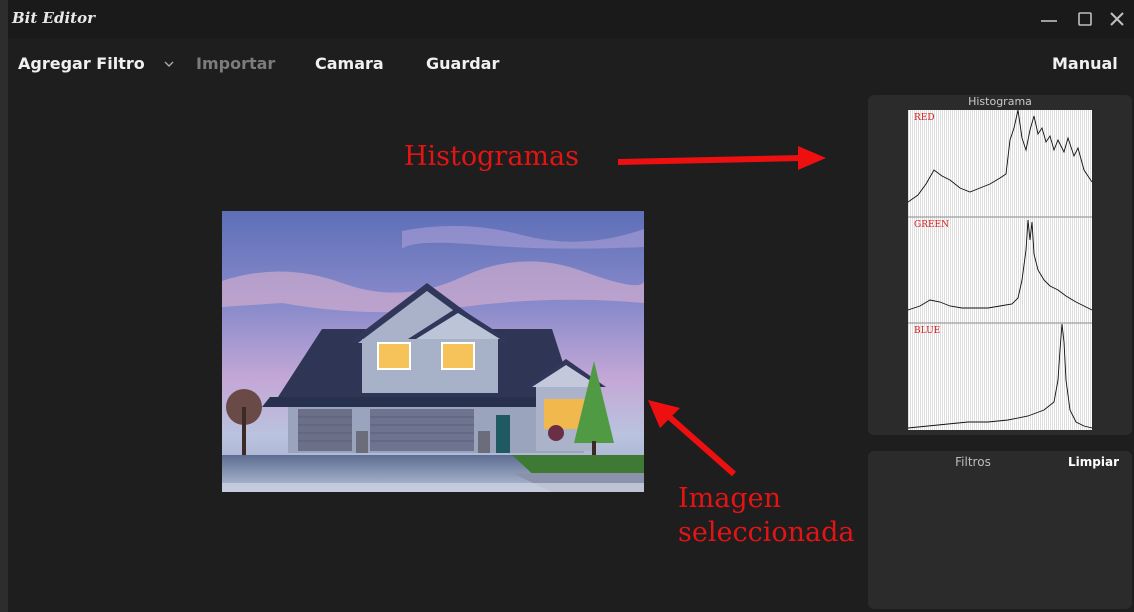 This screenshot has width=1134, height=612. What do you see at coordinates (692, 438) in the screenshot?
I see `selected-image-arrow-icon` at bounding box center [692, 438].